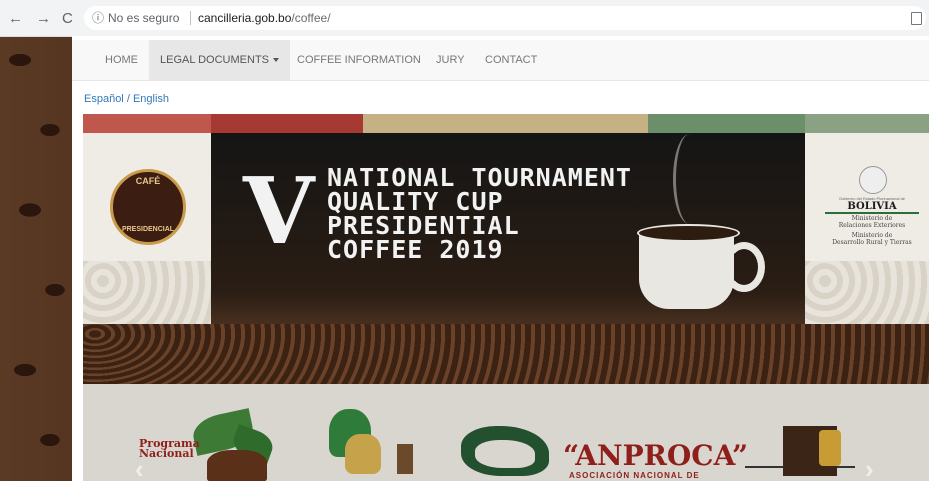 This screenshot has height=481, width=929. What do you see at coordinates (276, 60) in the screenshot?
I see `caret-down-icon` at bounding box center [276, 60].